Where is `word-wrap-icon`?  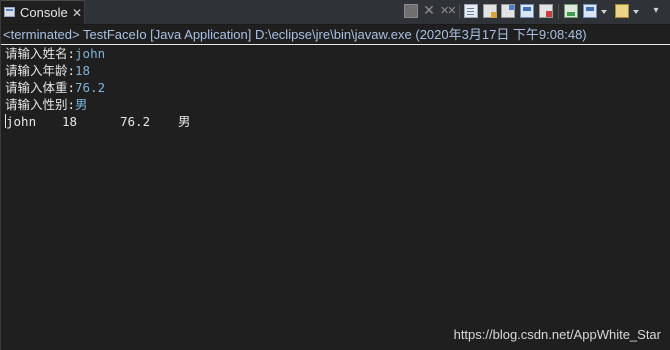 word-wrap-icon is located at coordinates (508, 11).